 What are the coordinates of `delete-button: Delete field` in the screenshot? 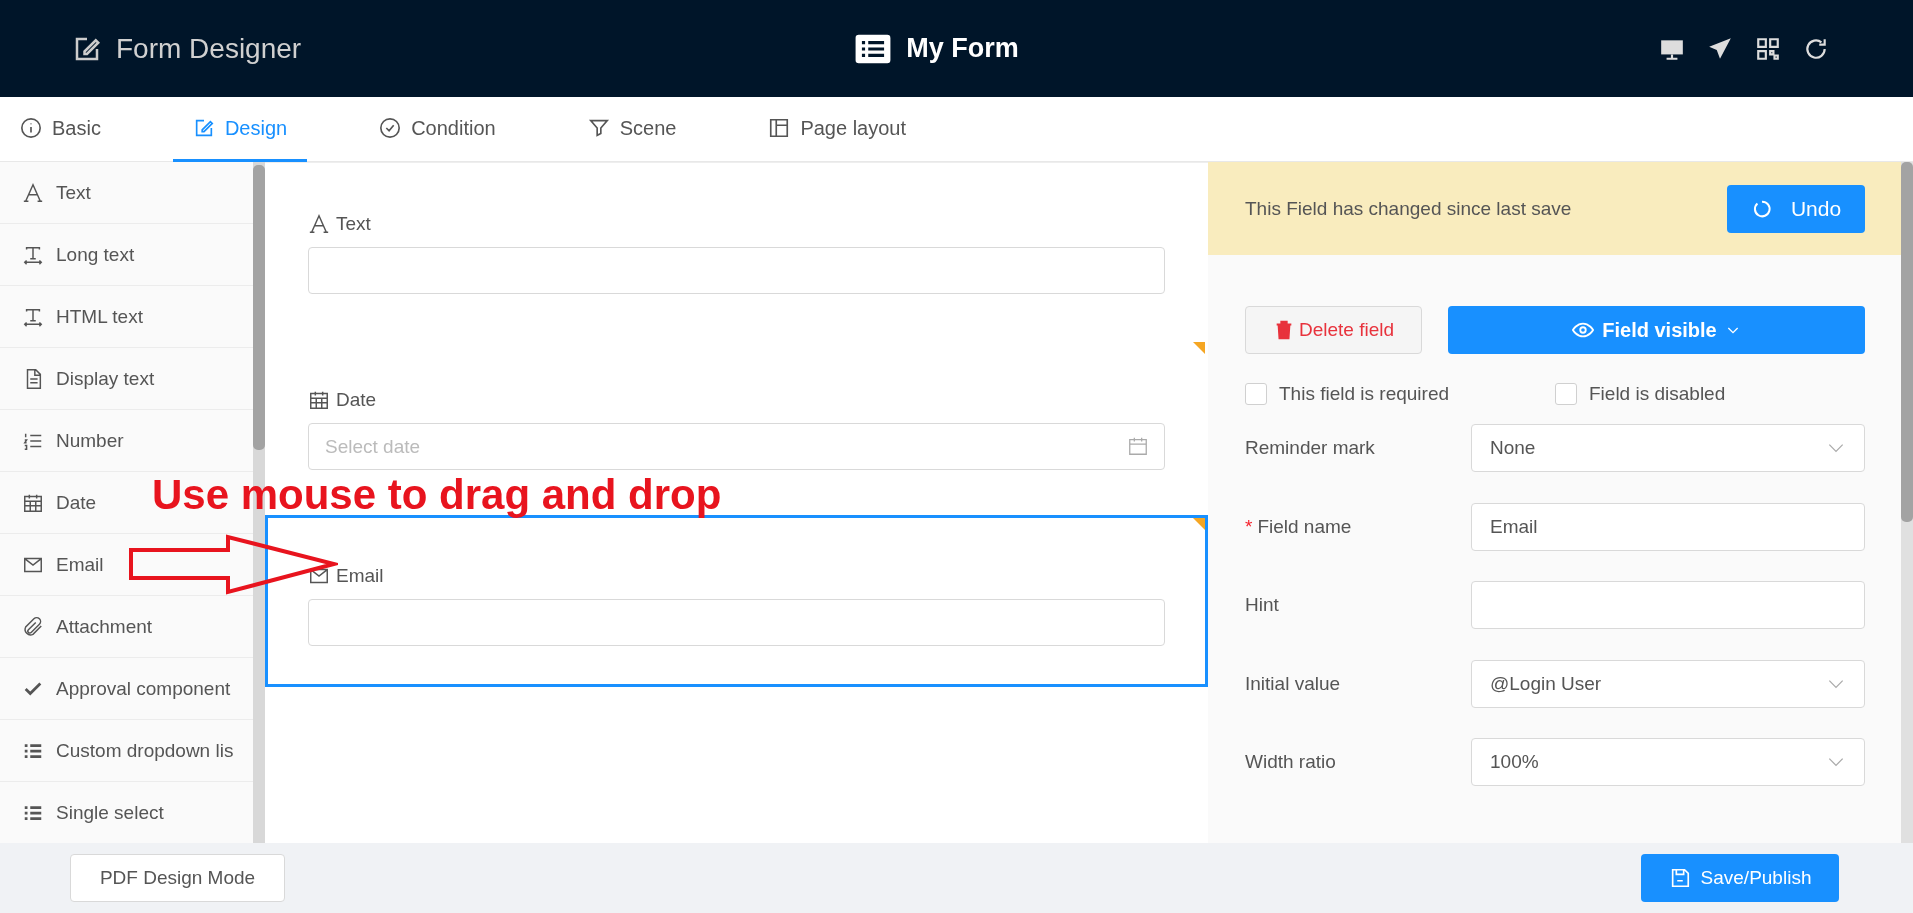 It's located at (1333, 330).